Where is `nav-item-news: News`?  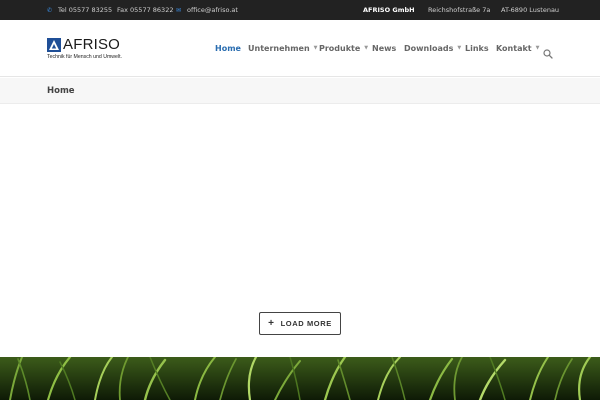
nav-item-news: News is located at coordinates (384, 48).